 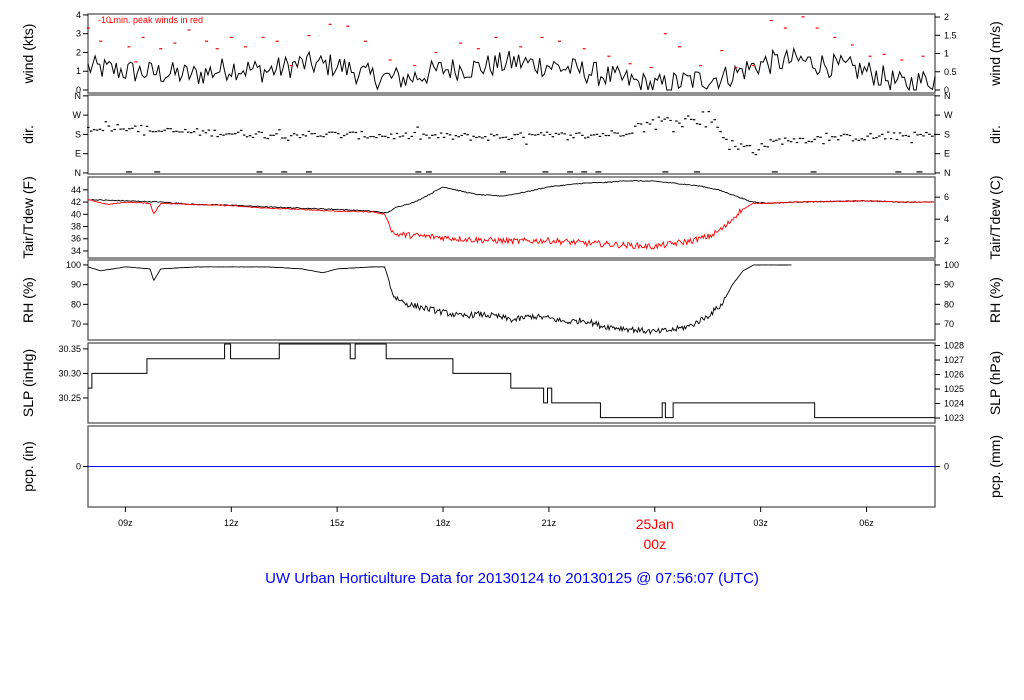 What do you see at coordinates (947, 134) in the screenshot?
I see `ytick-right-label: S` at bounding box center [947, 134].